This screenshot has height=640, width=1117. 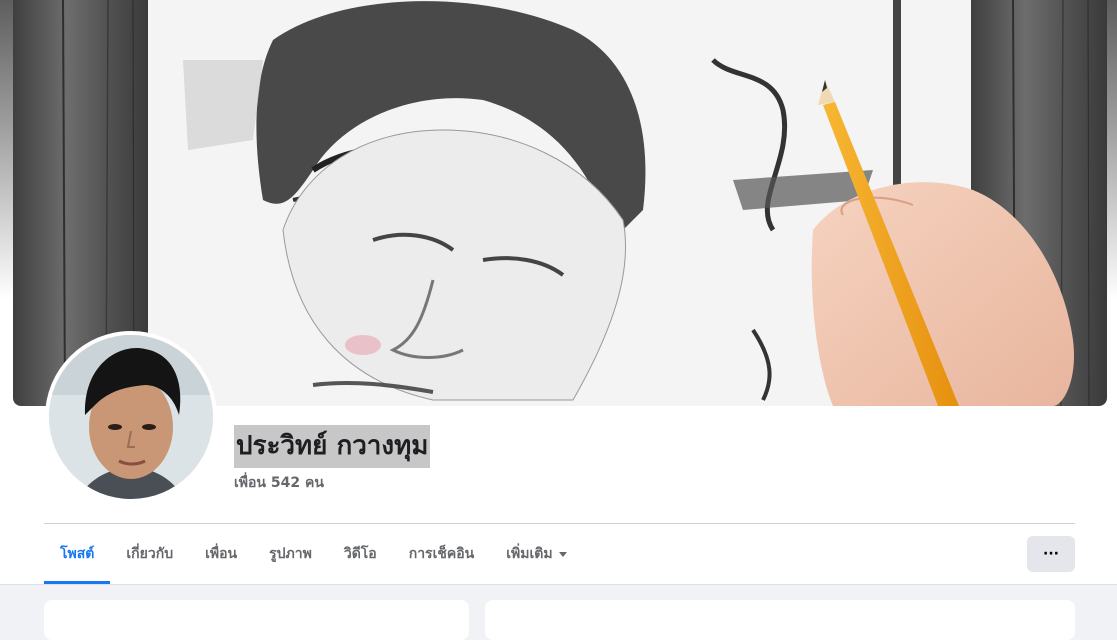 What do you see at coordinates (562, 554) in the screenshot?
I see `chevron-down-icon` at bounding box center [562, 554].